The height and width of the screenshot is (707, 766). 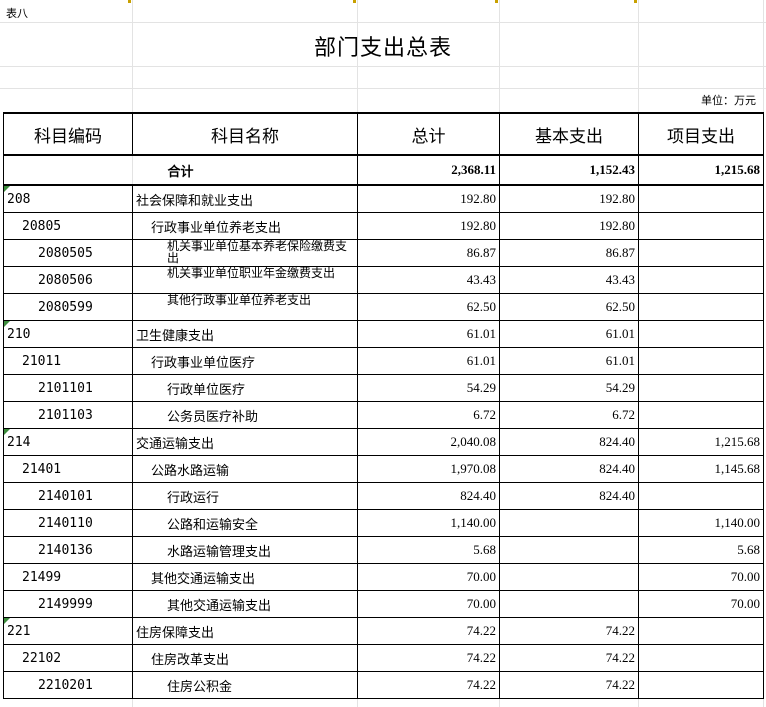 I want to click on row-total: 1,140.00, so click(x=428, y=523).